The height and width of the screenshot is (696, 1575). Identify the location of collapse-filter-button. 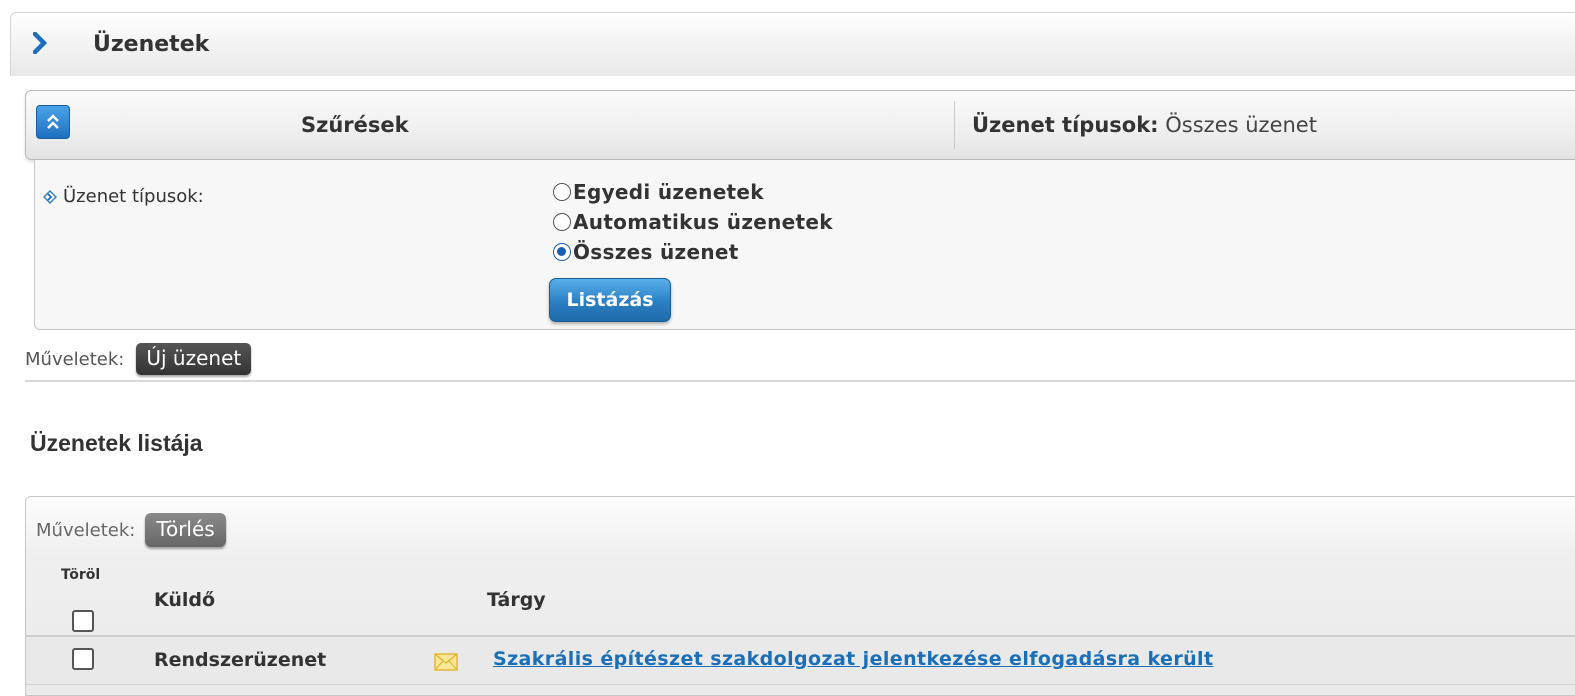
(53, 122).